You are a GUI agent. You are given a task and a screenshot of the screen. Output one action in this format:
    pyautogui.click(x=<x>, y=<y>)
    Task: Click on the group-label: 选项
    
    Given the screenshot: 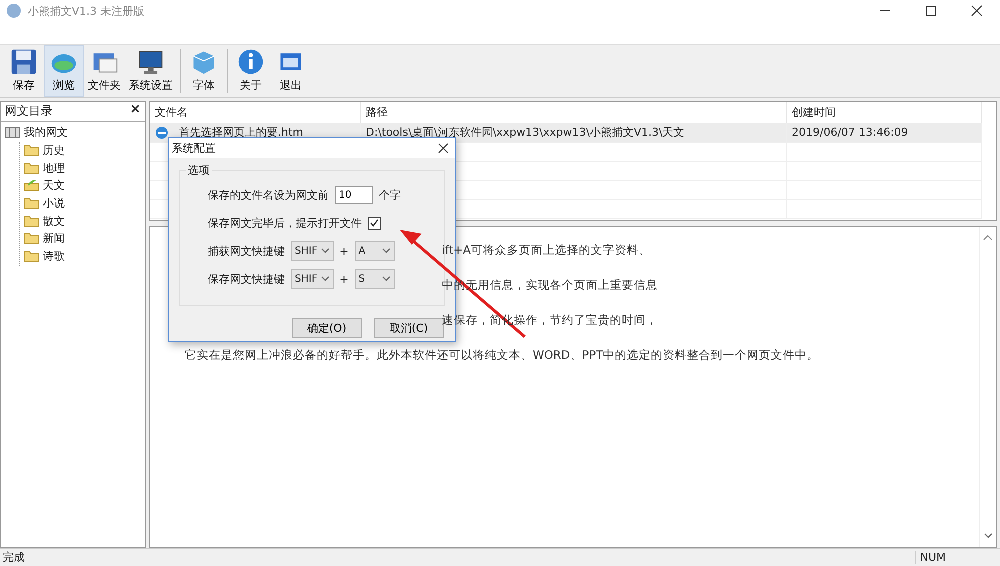 What is the action you would take?
    pyautogui.click(x=199, y=170)
    